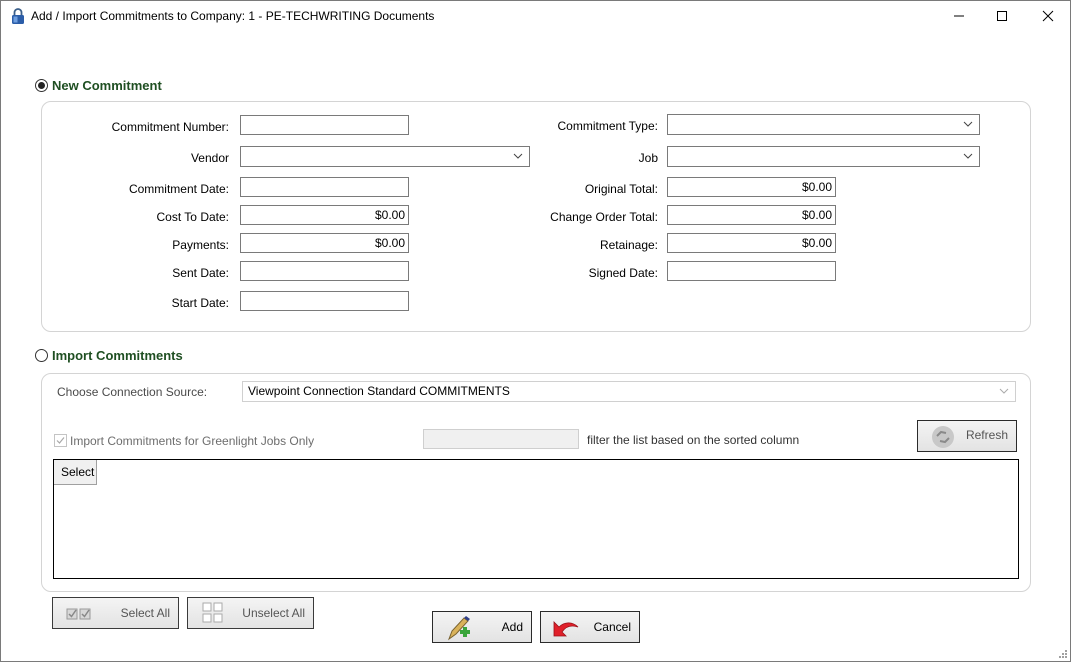  What do you see at coordinates (501, 439) in the screenshot?
I see `filter-input` at bounding box center [501, 439].